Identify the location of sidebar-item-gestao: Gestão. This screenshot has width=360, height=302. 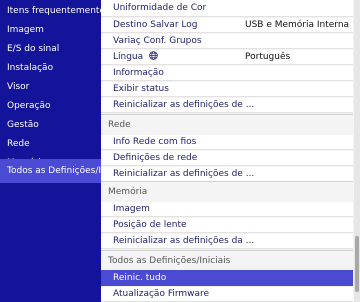
(50, 125).